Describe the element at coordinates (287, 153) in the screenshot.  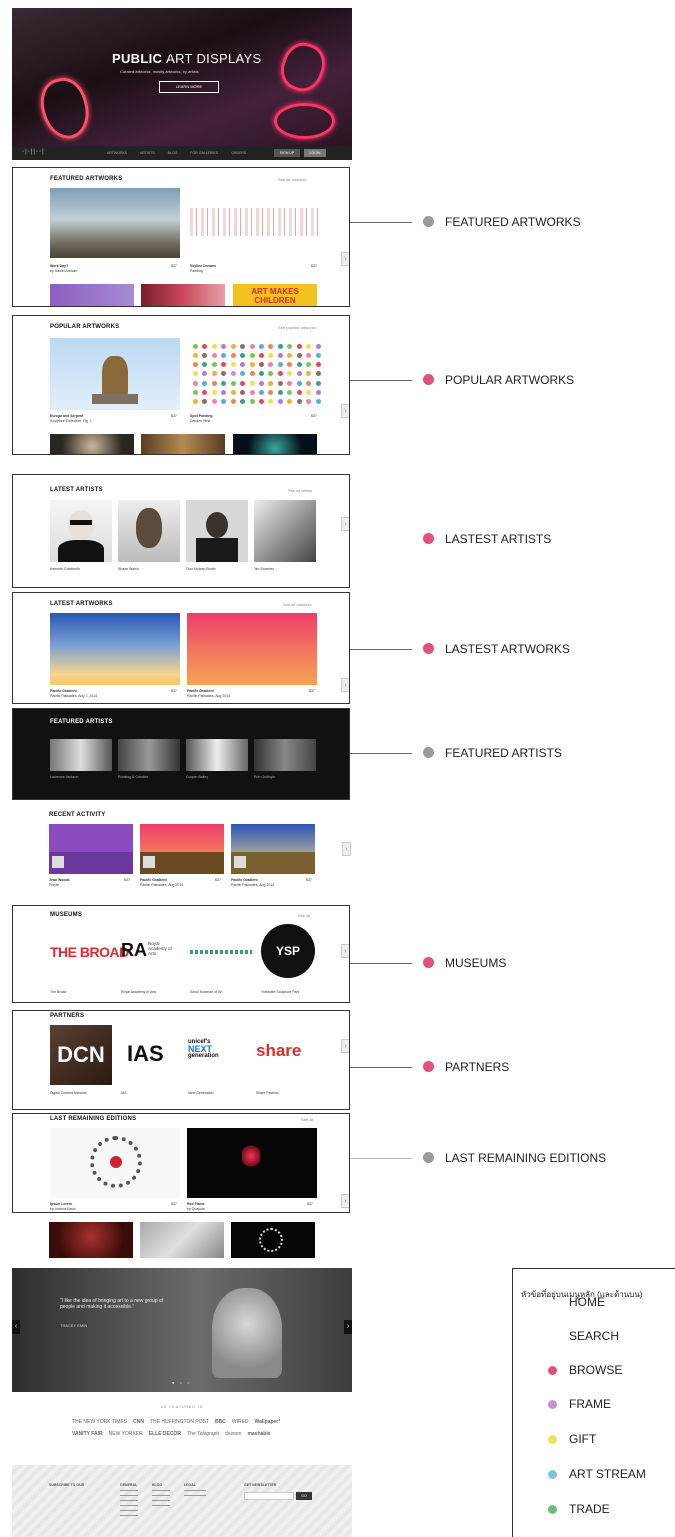
I see `signup-button: SIGN UP` at that location.